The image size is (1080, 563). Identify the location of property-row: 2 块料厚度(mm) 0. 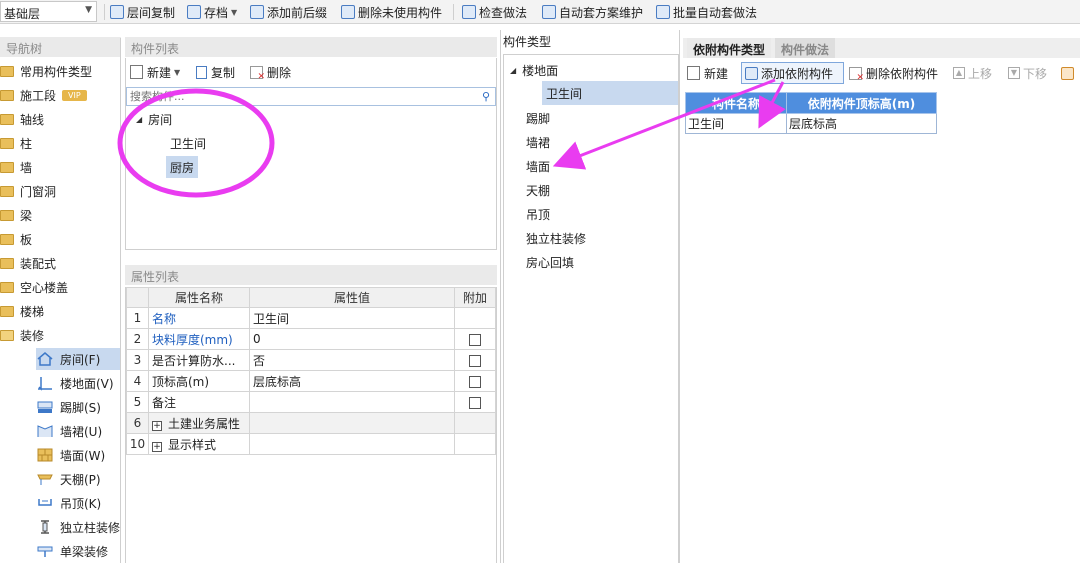
(311, 339).